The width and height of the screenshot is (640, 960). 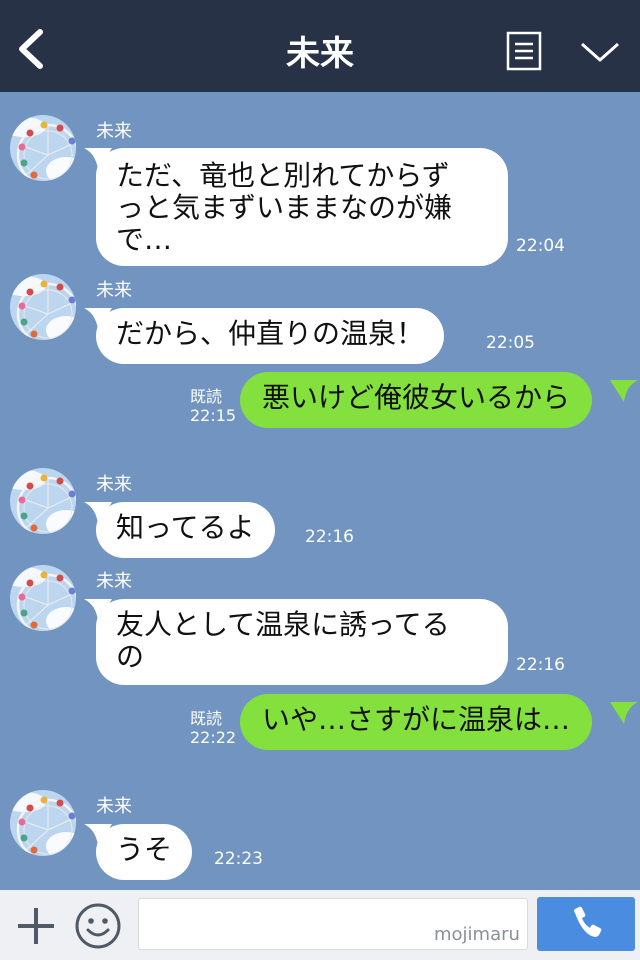 What do you see at coordinates (600, 51) in the screenshot?
I see `chevron-down-icon` at bounding box center [600, 51].